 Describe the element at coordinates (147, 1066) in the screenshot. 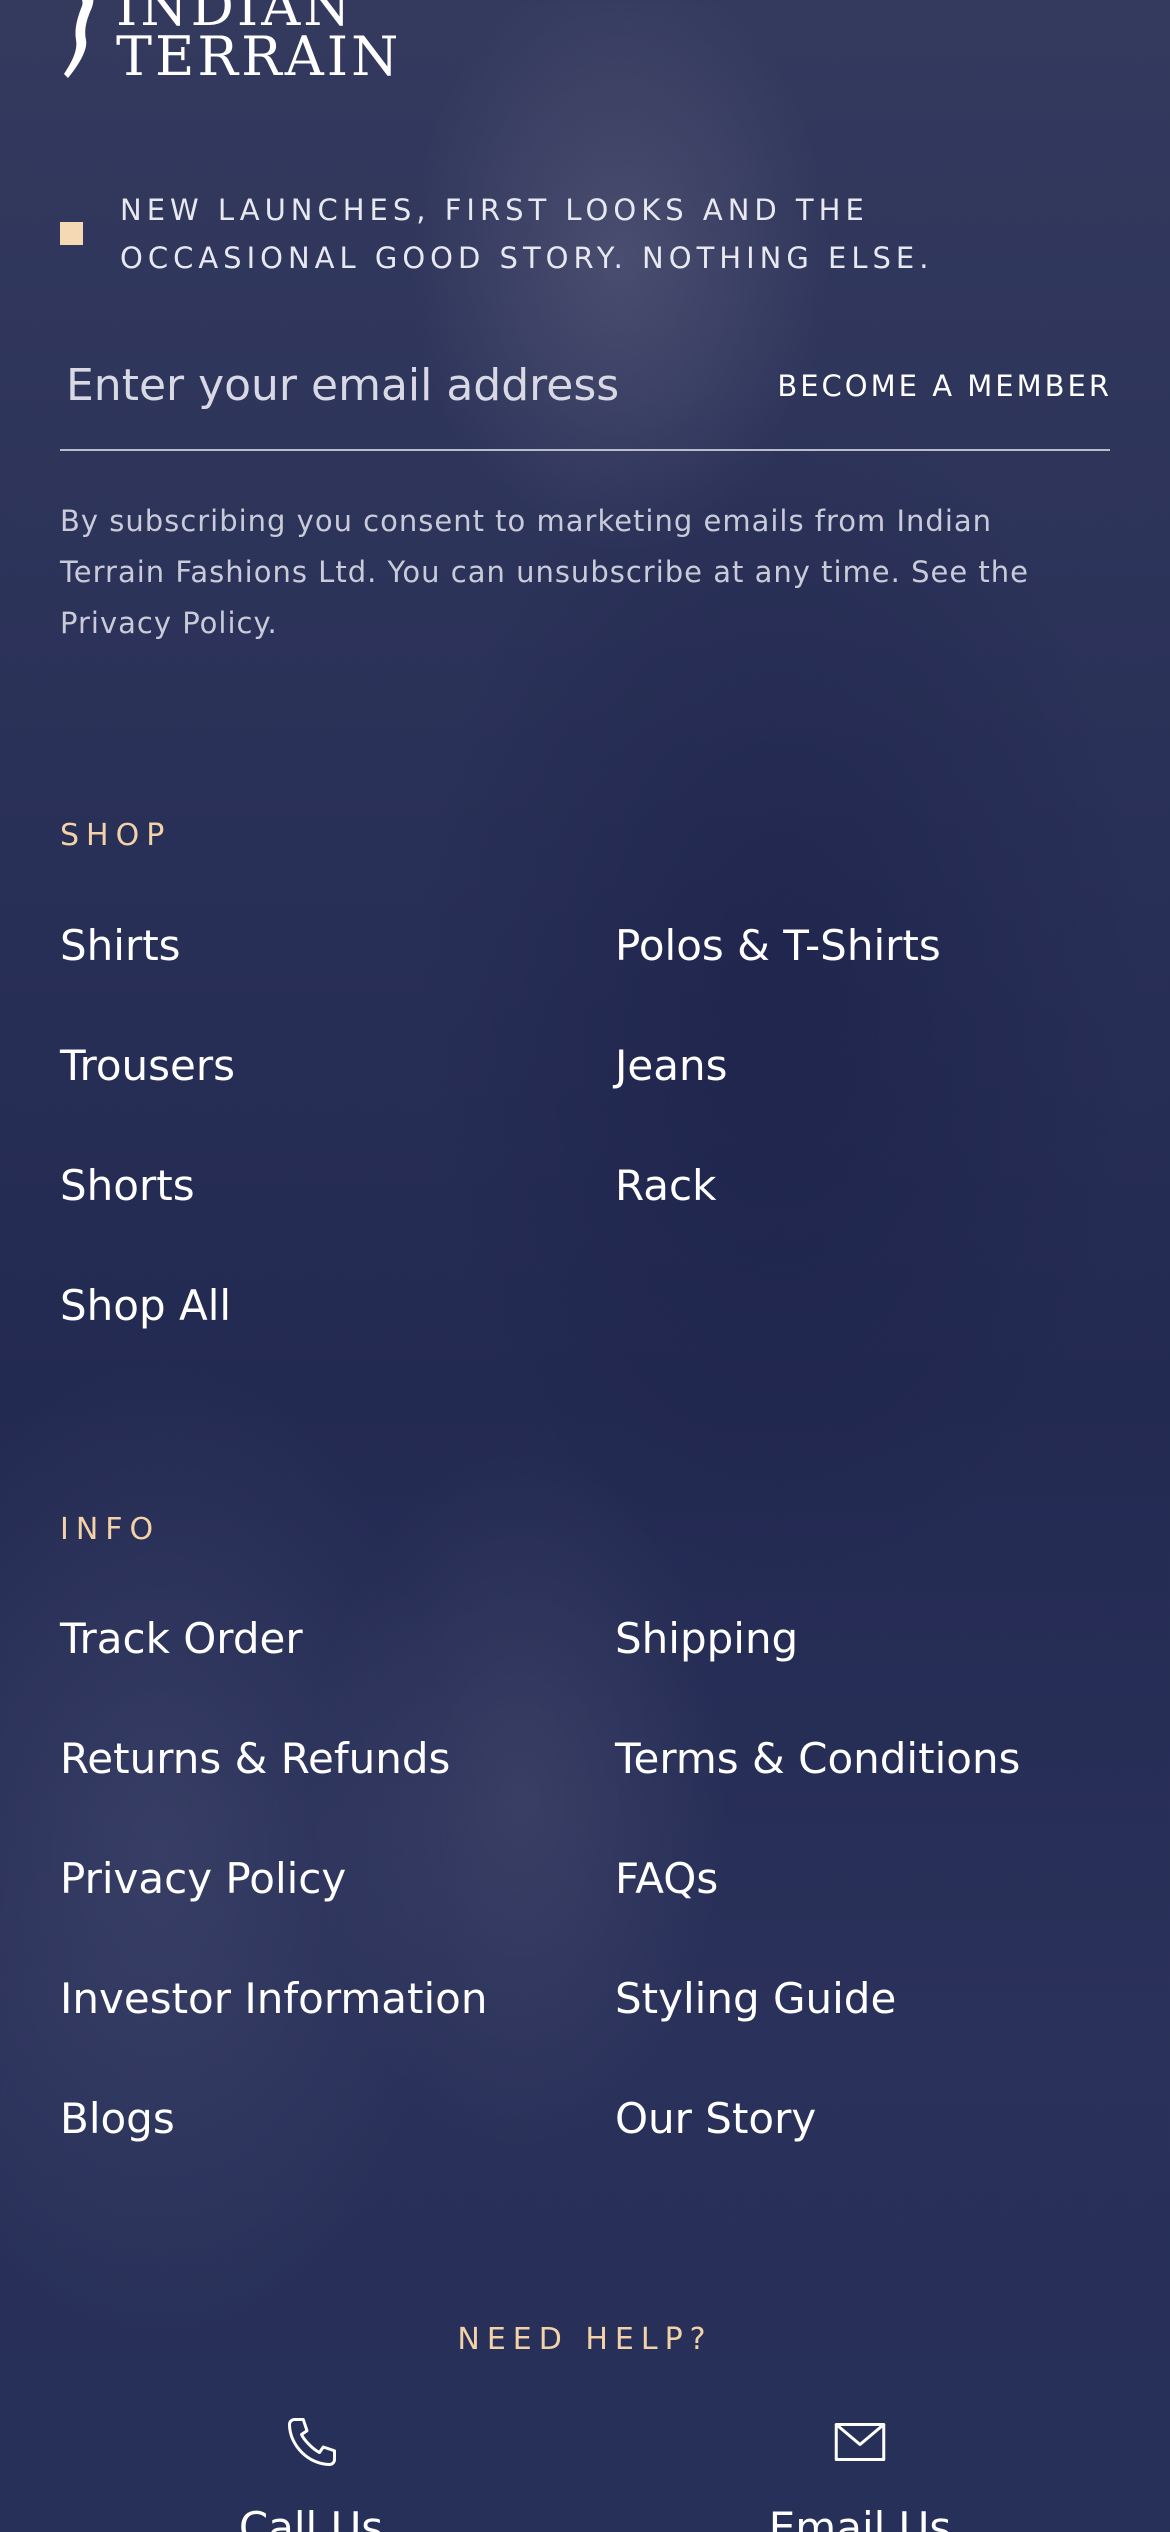

I see `shop-link-trousers: Trousers` at that location.